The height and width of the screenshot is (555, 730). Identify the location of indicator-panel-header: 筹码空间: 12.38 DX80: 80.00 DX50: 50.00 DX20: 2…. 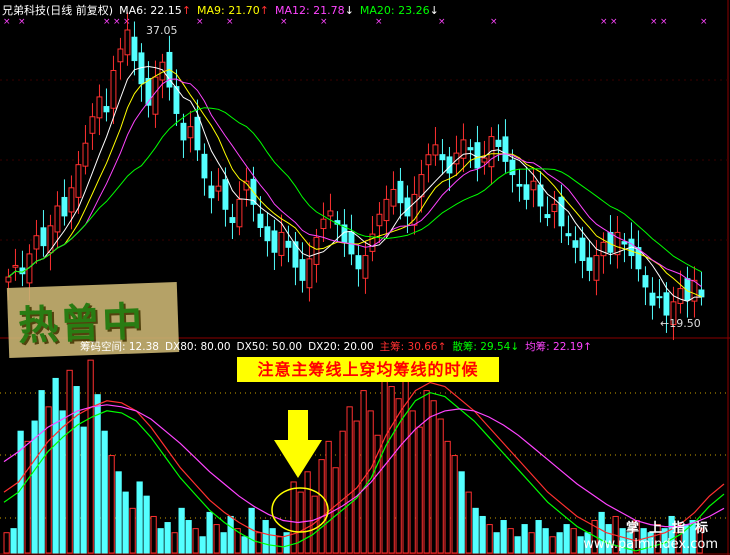
(342, 347).